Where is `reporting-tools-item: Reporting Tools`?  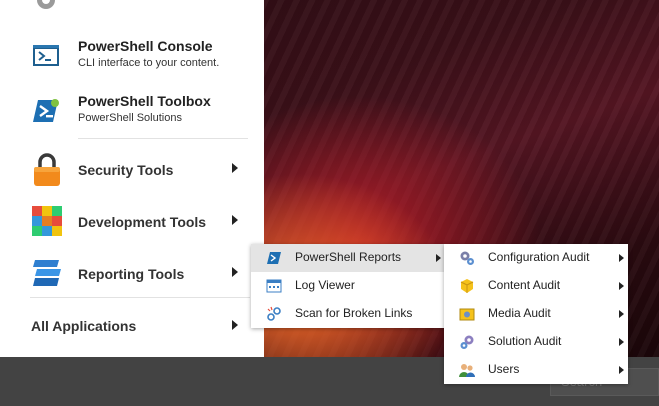 reporting-tools-item: Reporting Tools is located at coordinates (132, 273).